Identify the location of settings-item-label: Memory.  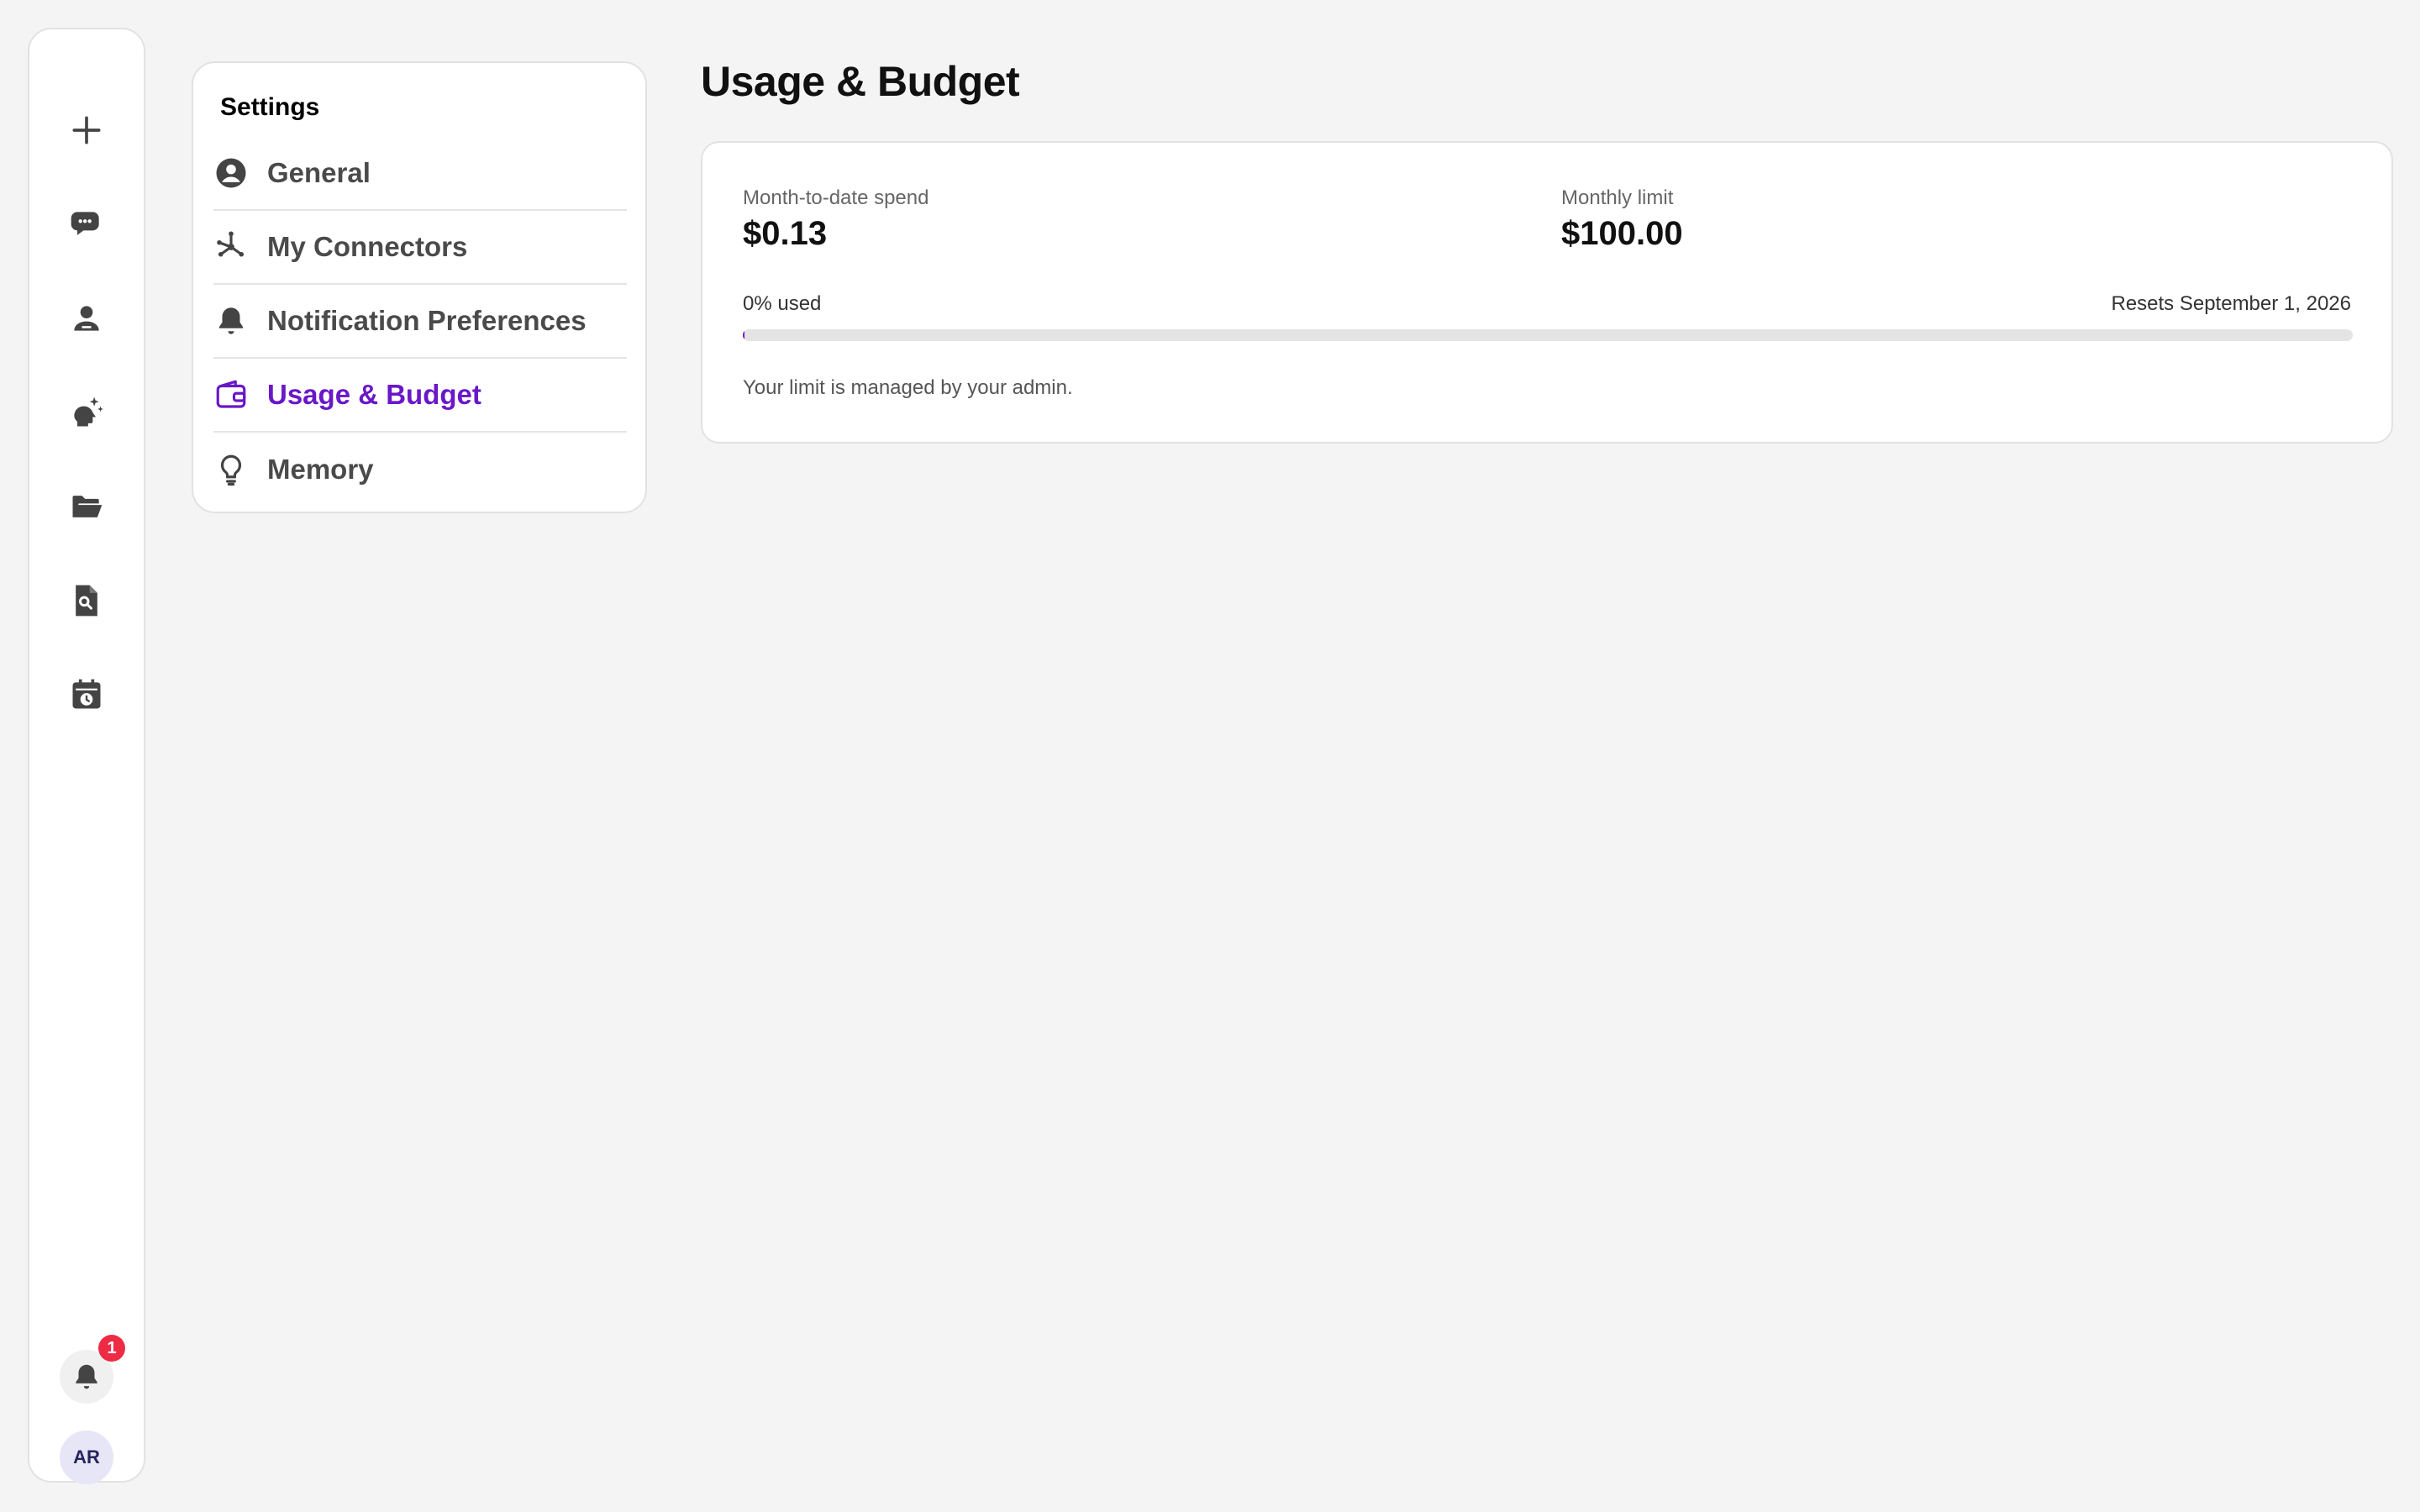
(321, 469).